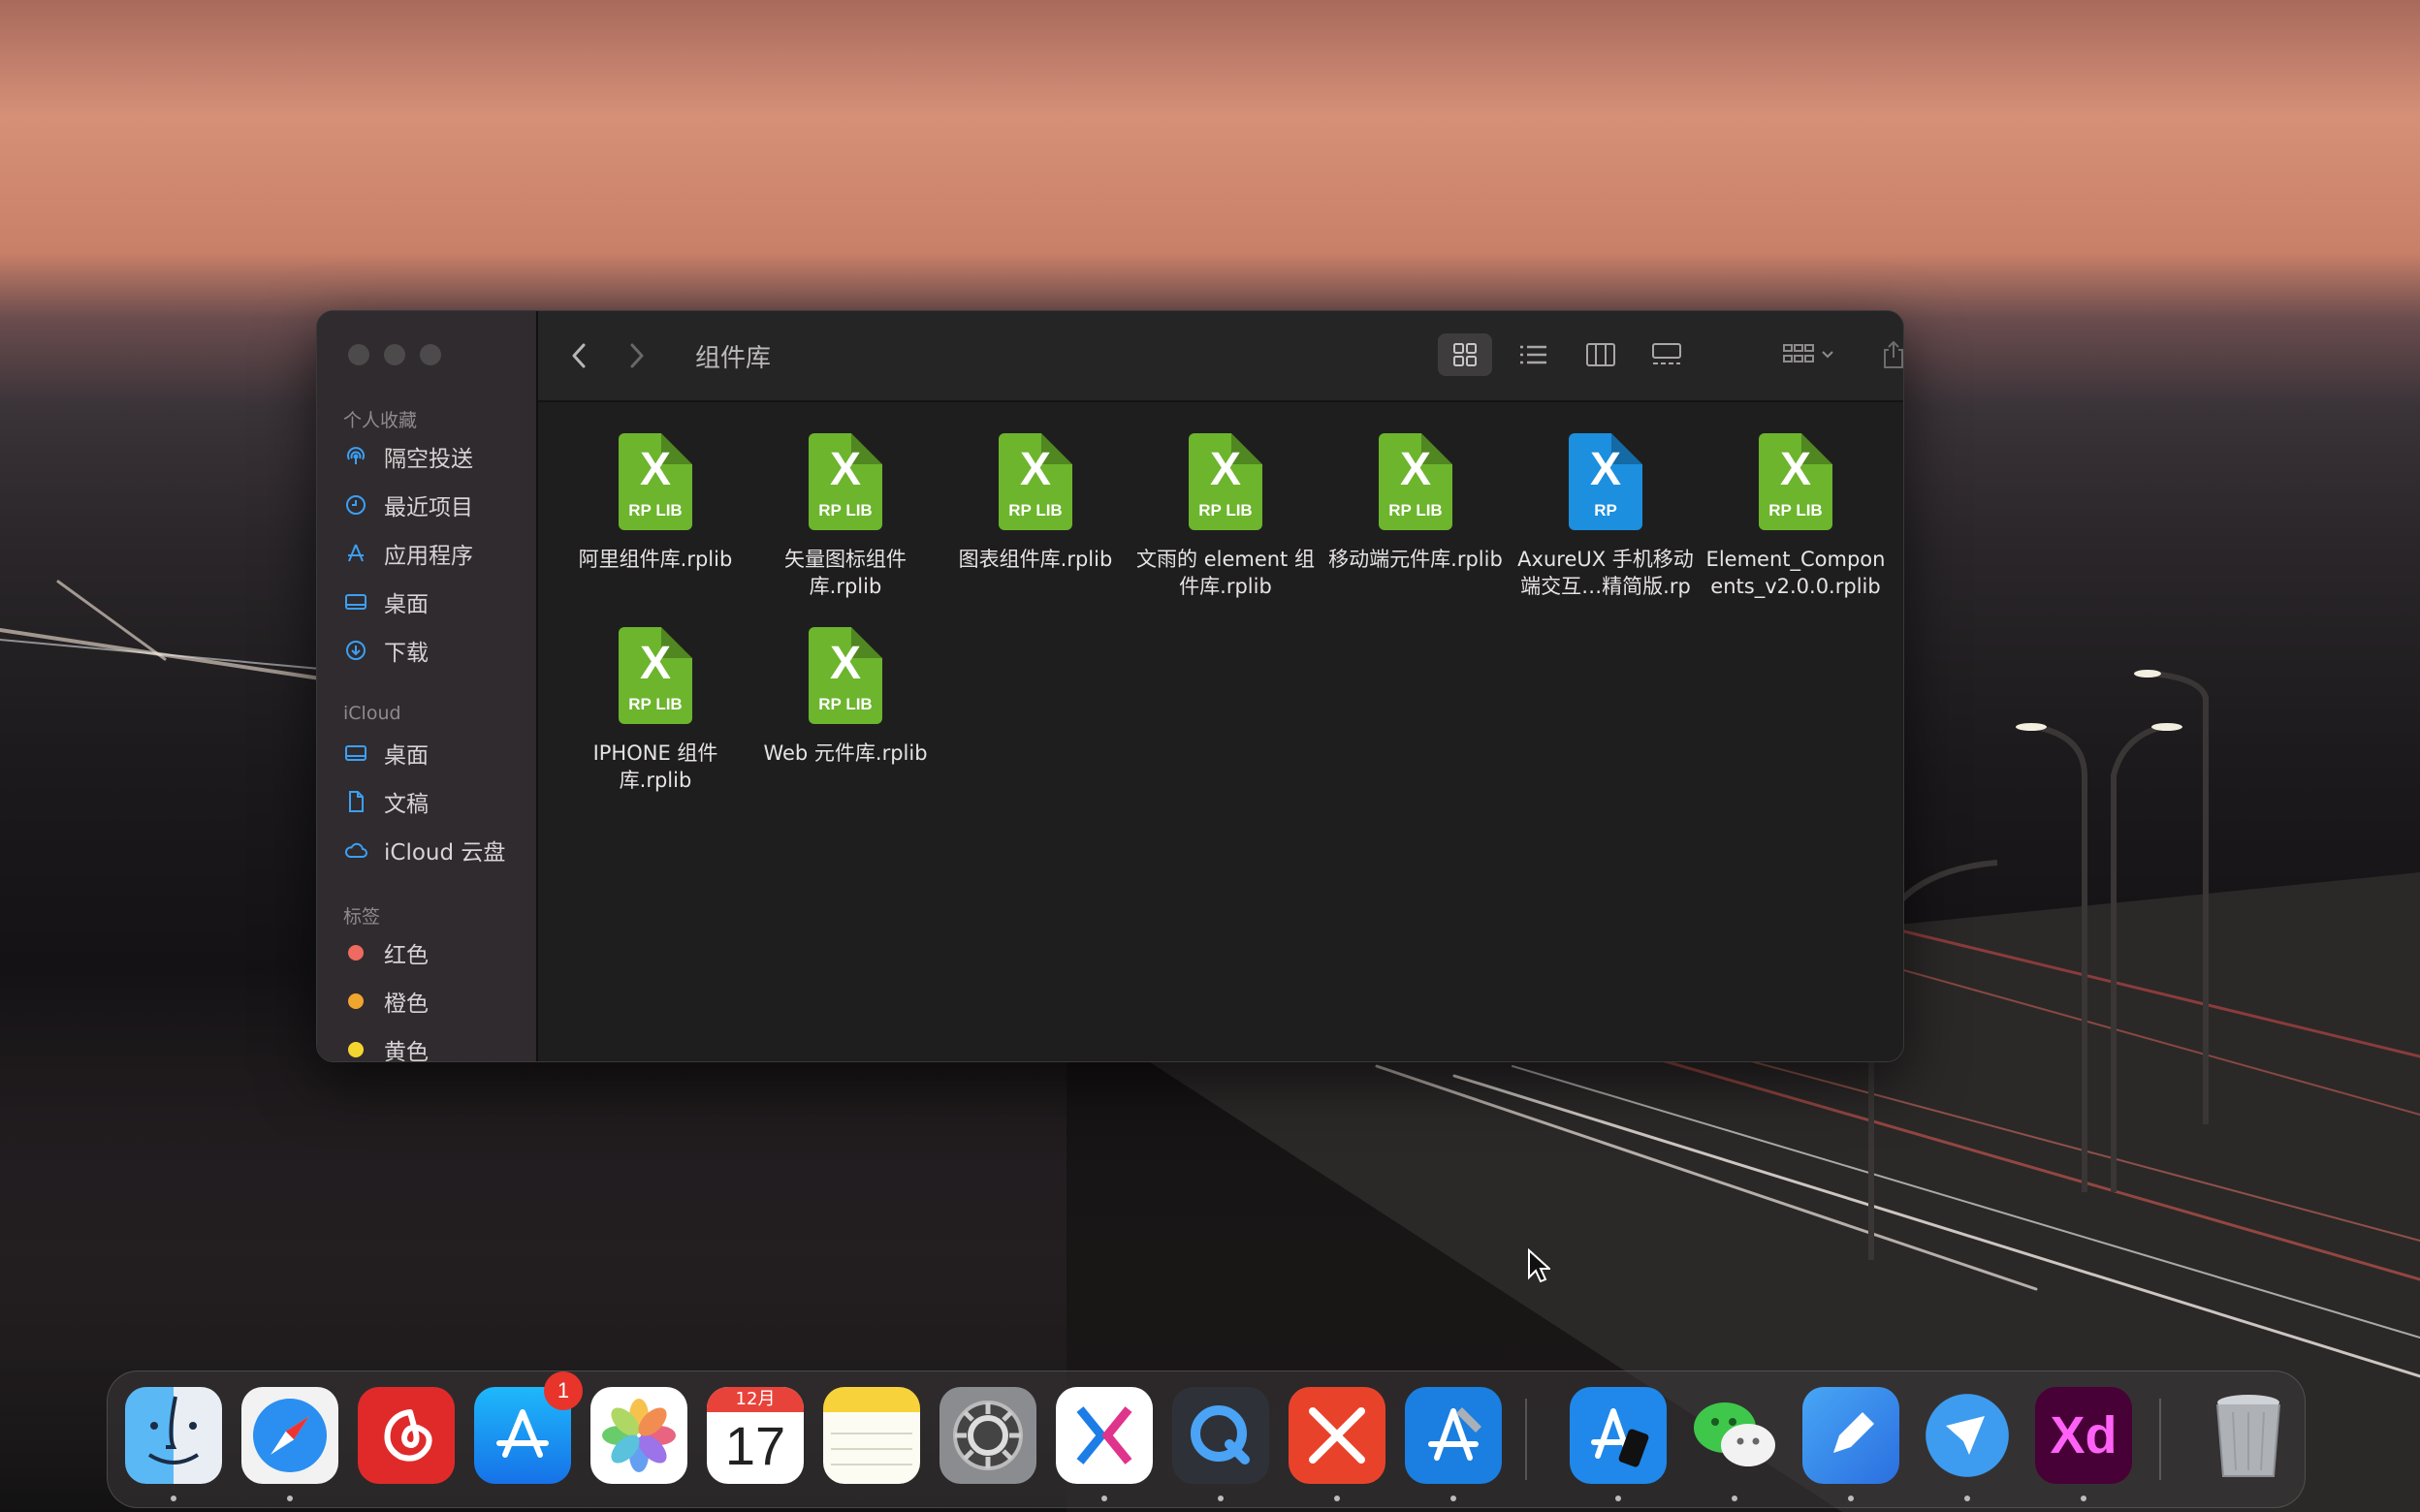  I want to click on file-item: X RP LIB Element_Compon ents_v2.0.0.rplib, so click(1796, 516).